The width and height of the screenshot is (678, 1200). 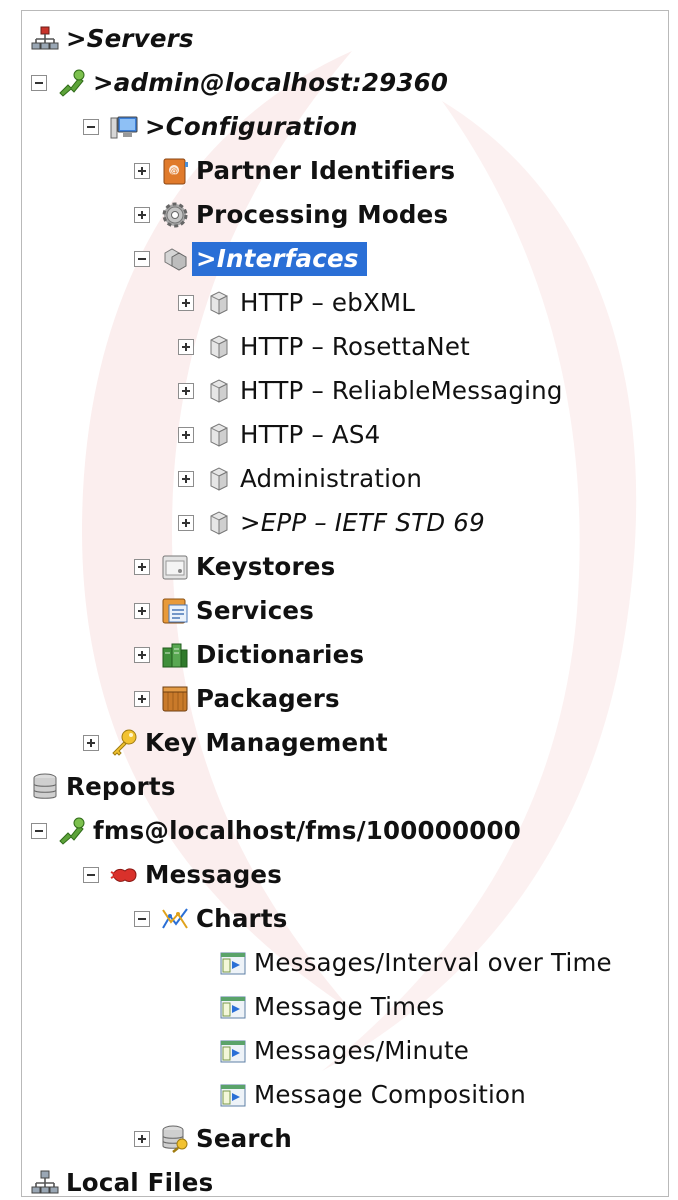 I want to click on tree-node-local-files: Local Files, so click(x=345, y=1180).